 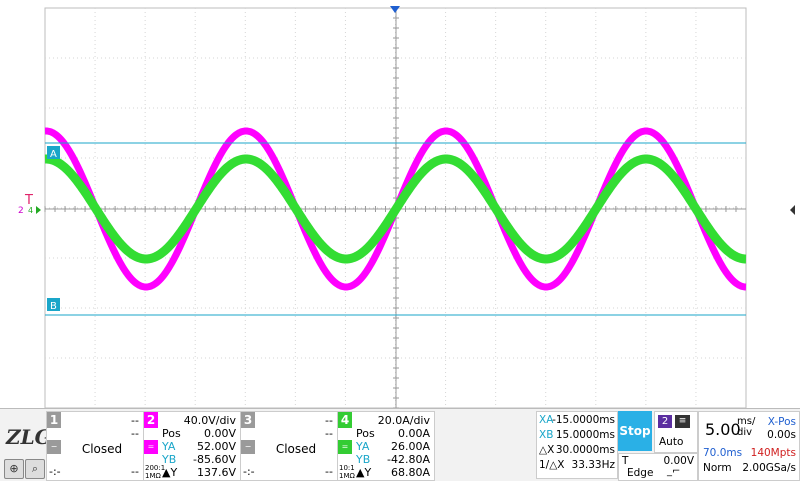 What do you see at coordinates (214, 459) in the screenshot?
I see `ch2-yb-value: -85.60V` at bounding box center [214, 459].